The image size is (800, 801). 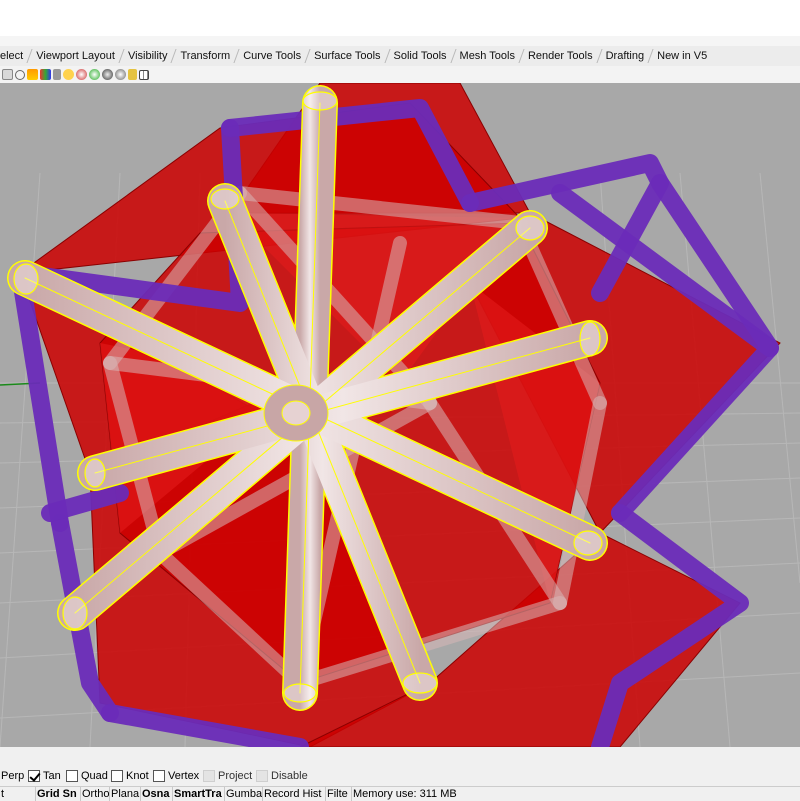 What do you see at coordinates (45, 74) in the screenshot?
I see `color-icon` at bounding box center [45, 74].